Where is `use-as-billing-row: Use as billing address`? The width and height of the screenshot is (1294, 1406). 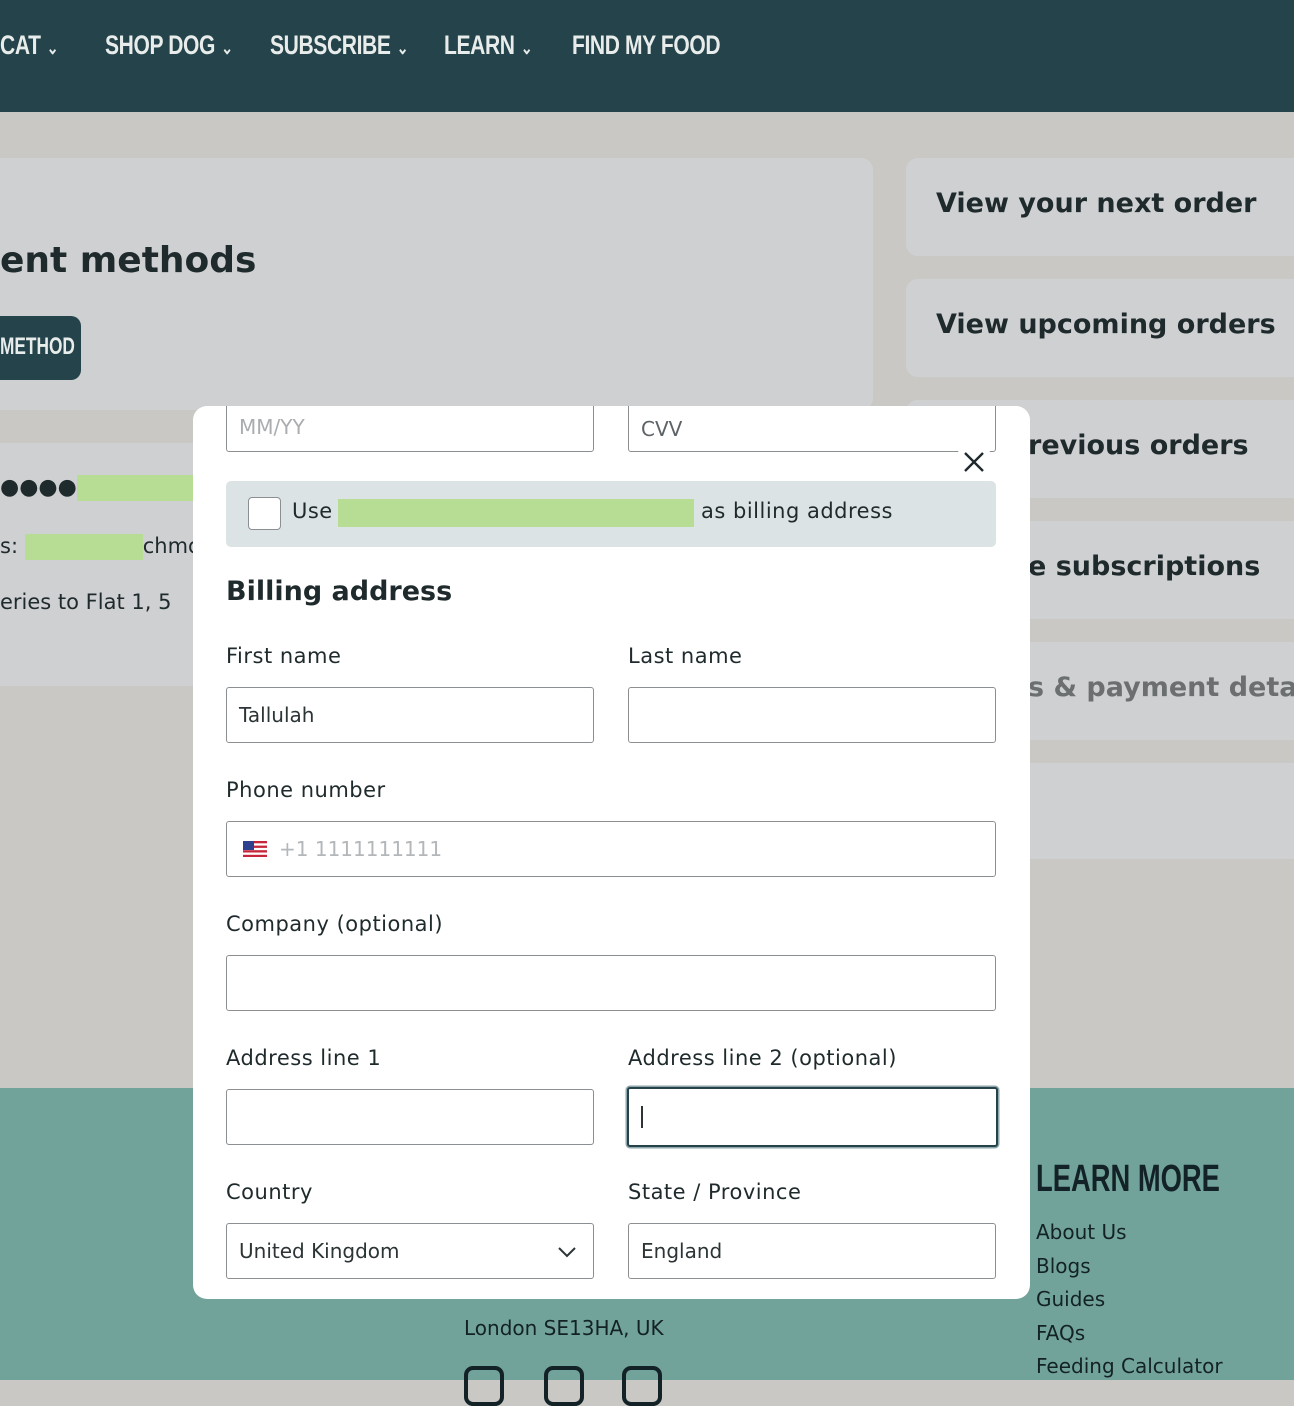
use-as-billing-row: Use as billing address is located at coordinates (611, 514).